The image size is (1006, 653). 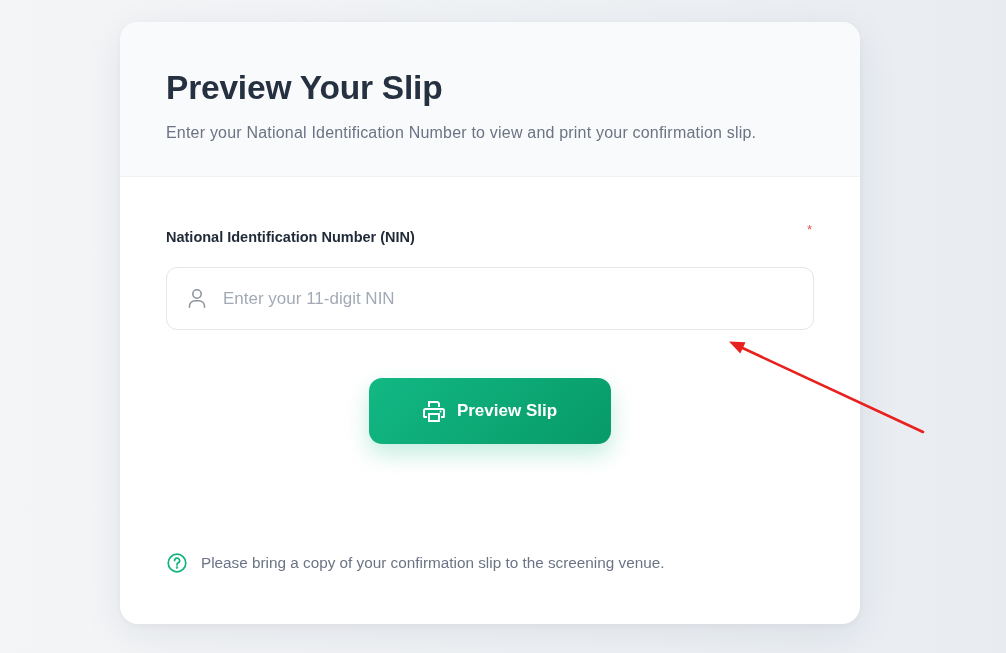 What do you see at coordinates (433, 411) in the screenshot?
I see `printer-icon` at bounding box center [433, 411].